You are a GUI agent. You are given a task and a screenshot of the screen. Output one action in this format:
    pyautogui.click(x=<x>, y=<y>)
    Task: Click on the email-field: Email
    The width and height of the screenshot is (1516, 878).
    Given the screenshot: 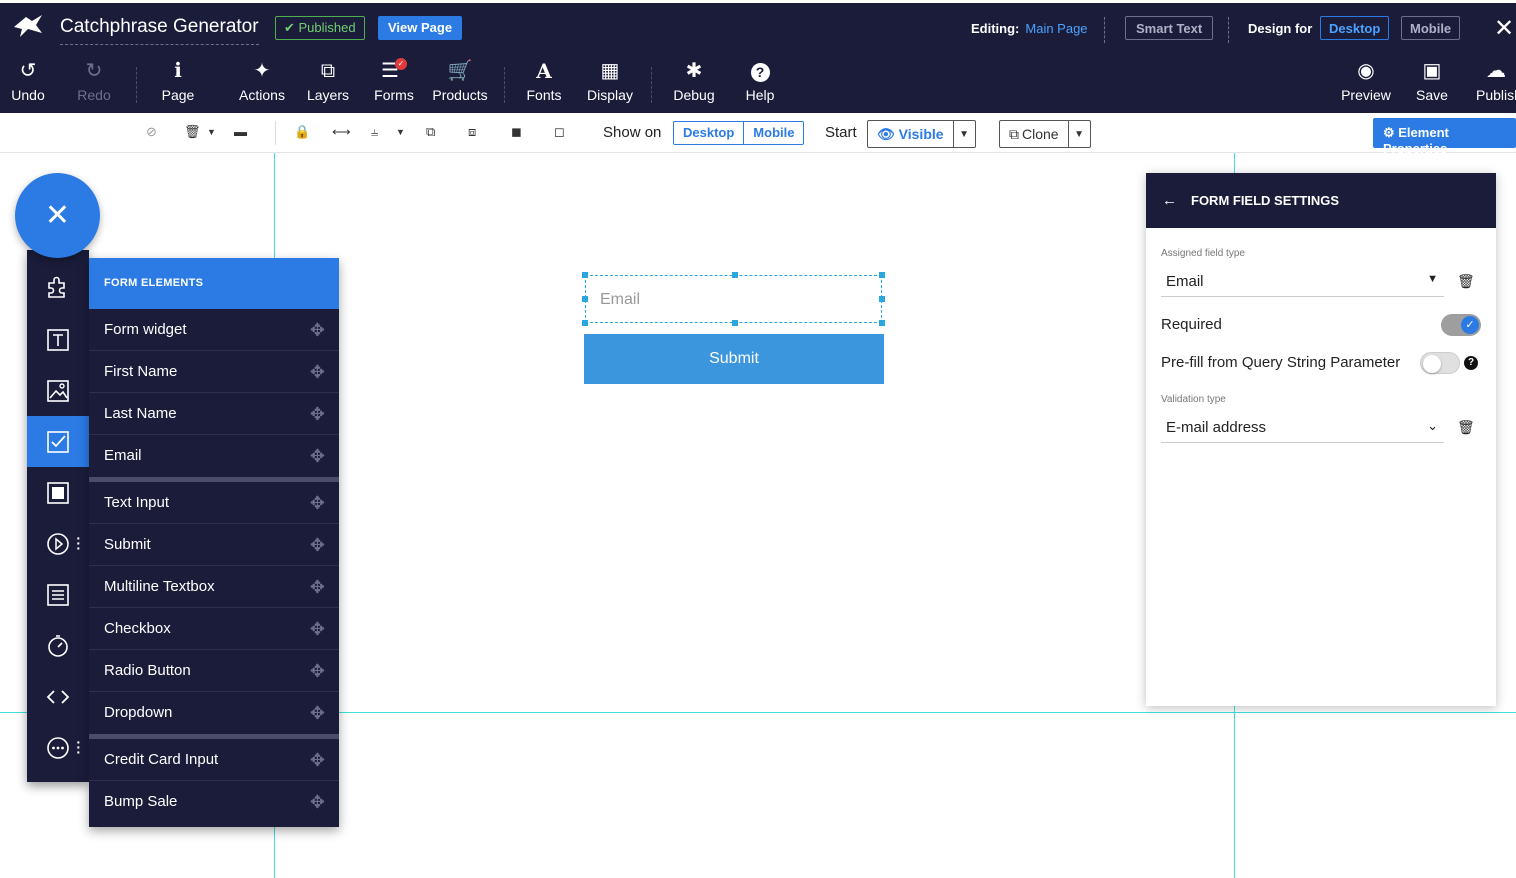 What is the action you would take?
    pyautogui.click(x=733, y=299)
    